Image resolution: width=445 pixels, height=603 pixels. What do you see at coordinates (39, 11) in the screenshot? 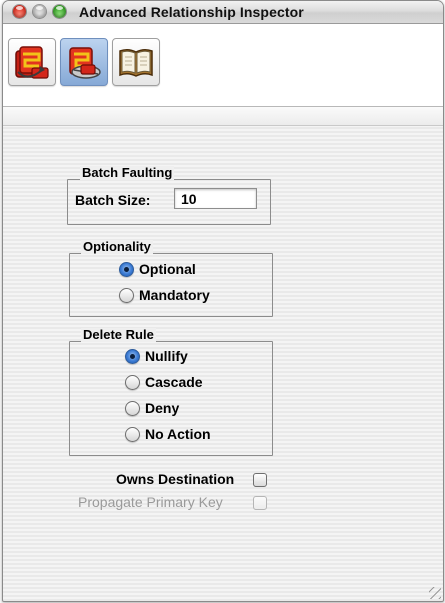
I see `minimize-button` at bounding box center [39, 11].